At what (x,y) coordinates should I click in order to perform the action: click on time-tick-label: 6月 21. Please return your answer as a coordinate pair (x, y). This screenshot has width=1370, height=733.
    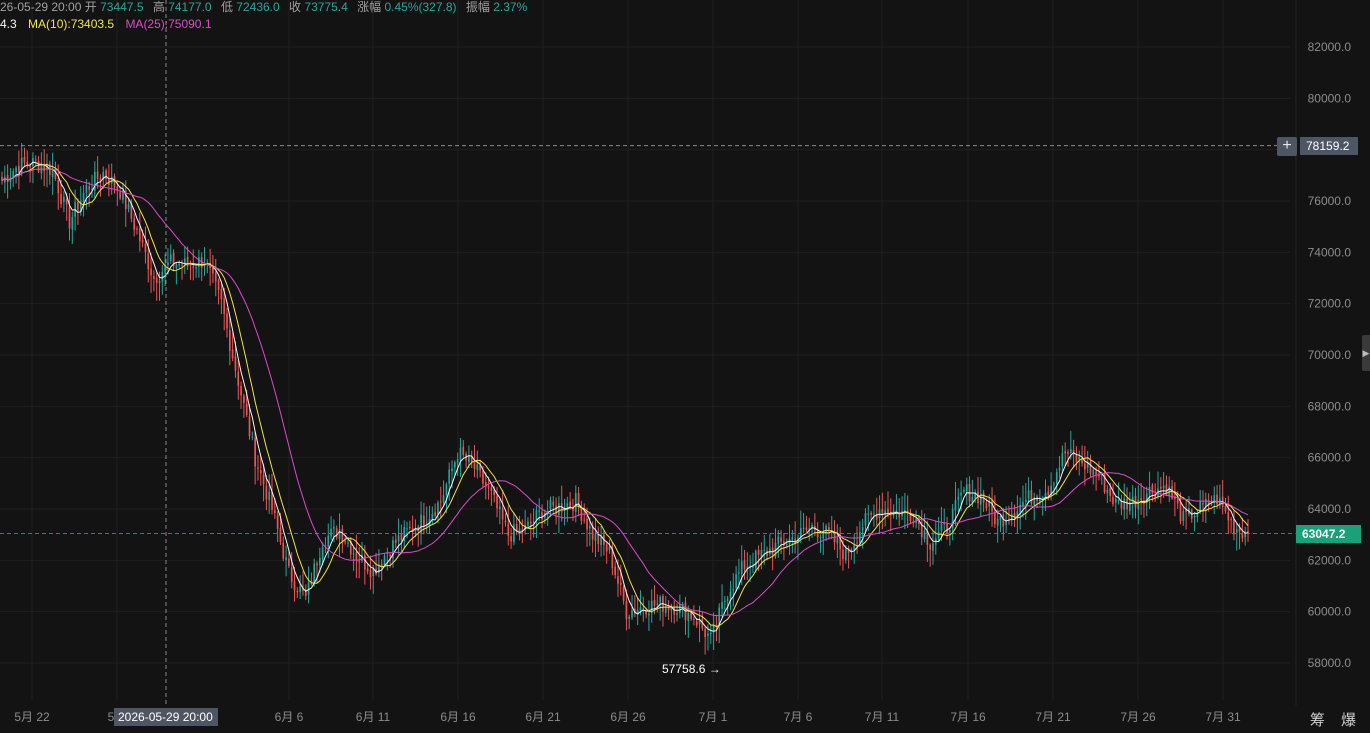
    Looking at the image, I should click on (543, 717).